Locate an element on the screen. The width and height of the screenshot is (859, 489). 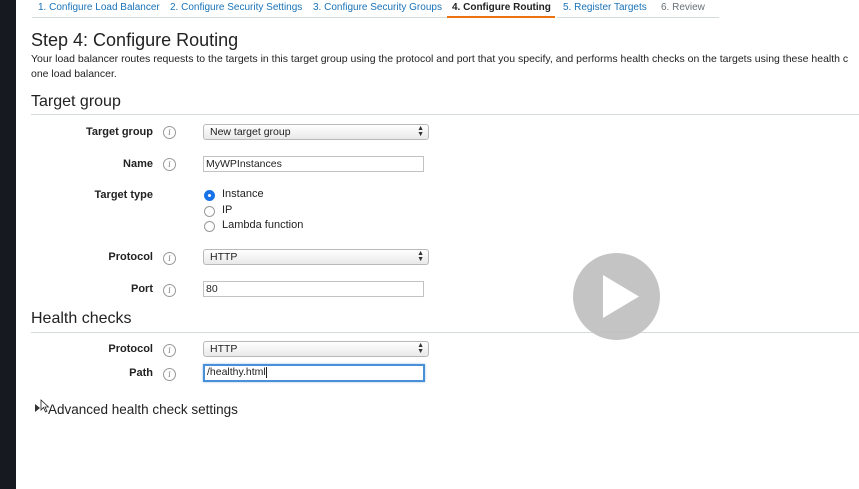
target-group-select: New target group ▲ ▼ is located at coordinates (316, 132).